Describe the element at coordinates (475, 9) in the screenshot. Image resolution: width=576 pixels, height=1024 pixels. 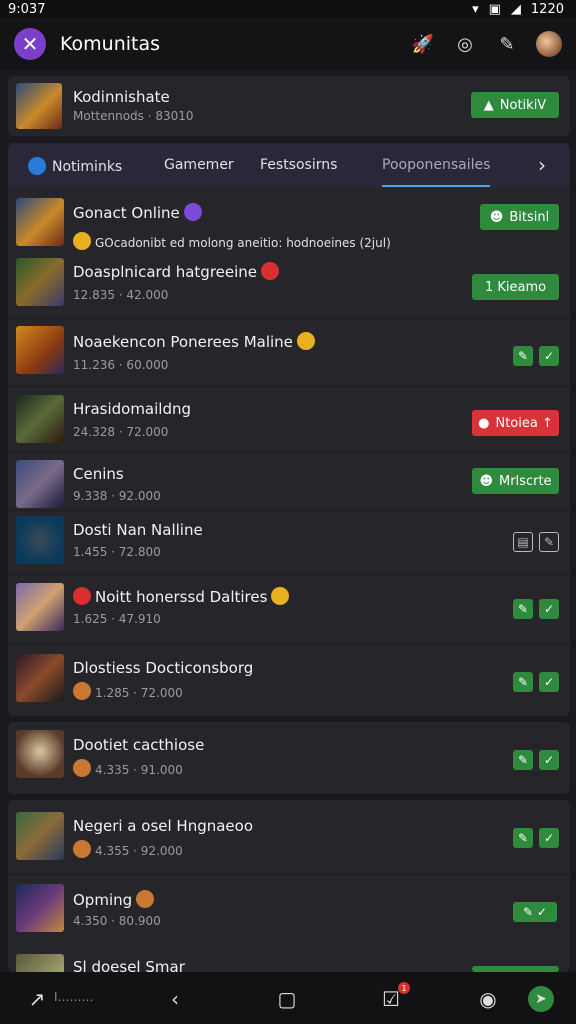
I see `wifi-icon: ▾` at that location.